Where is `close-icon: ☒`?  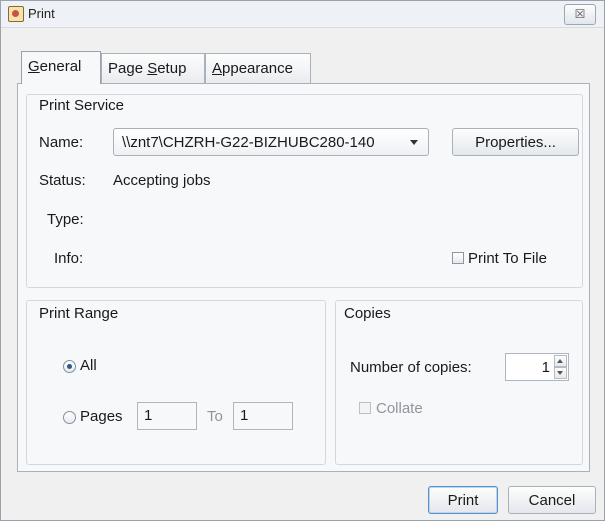 close-icon: ☒ is located at coordinates (580, 14).